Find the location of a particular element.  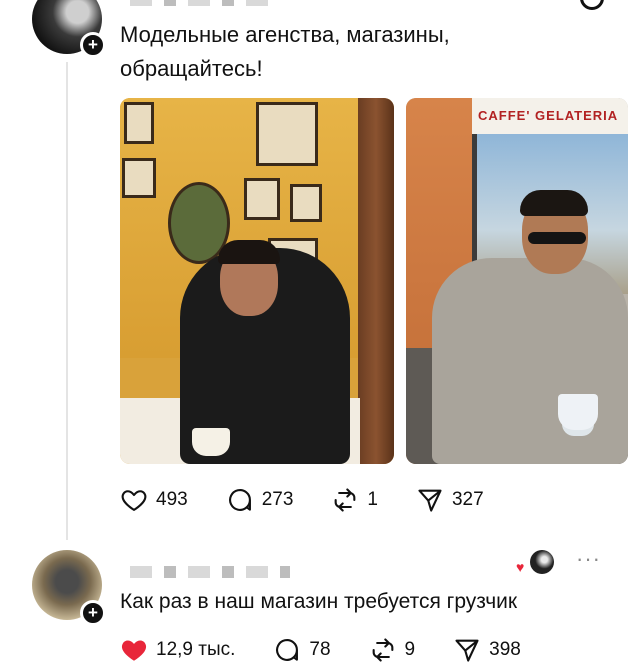

liked-heart-icon: ♥ is located at coordinates (520, 567).